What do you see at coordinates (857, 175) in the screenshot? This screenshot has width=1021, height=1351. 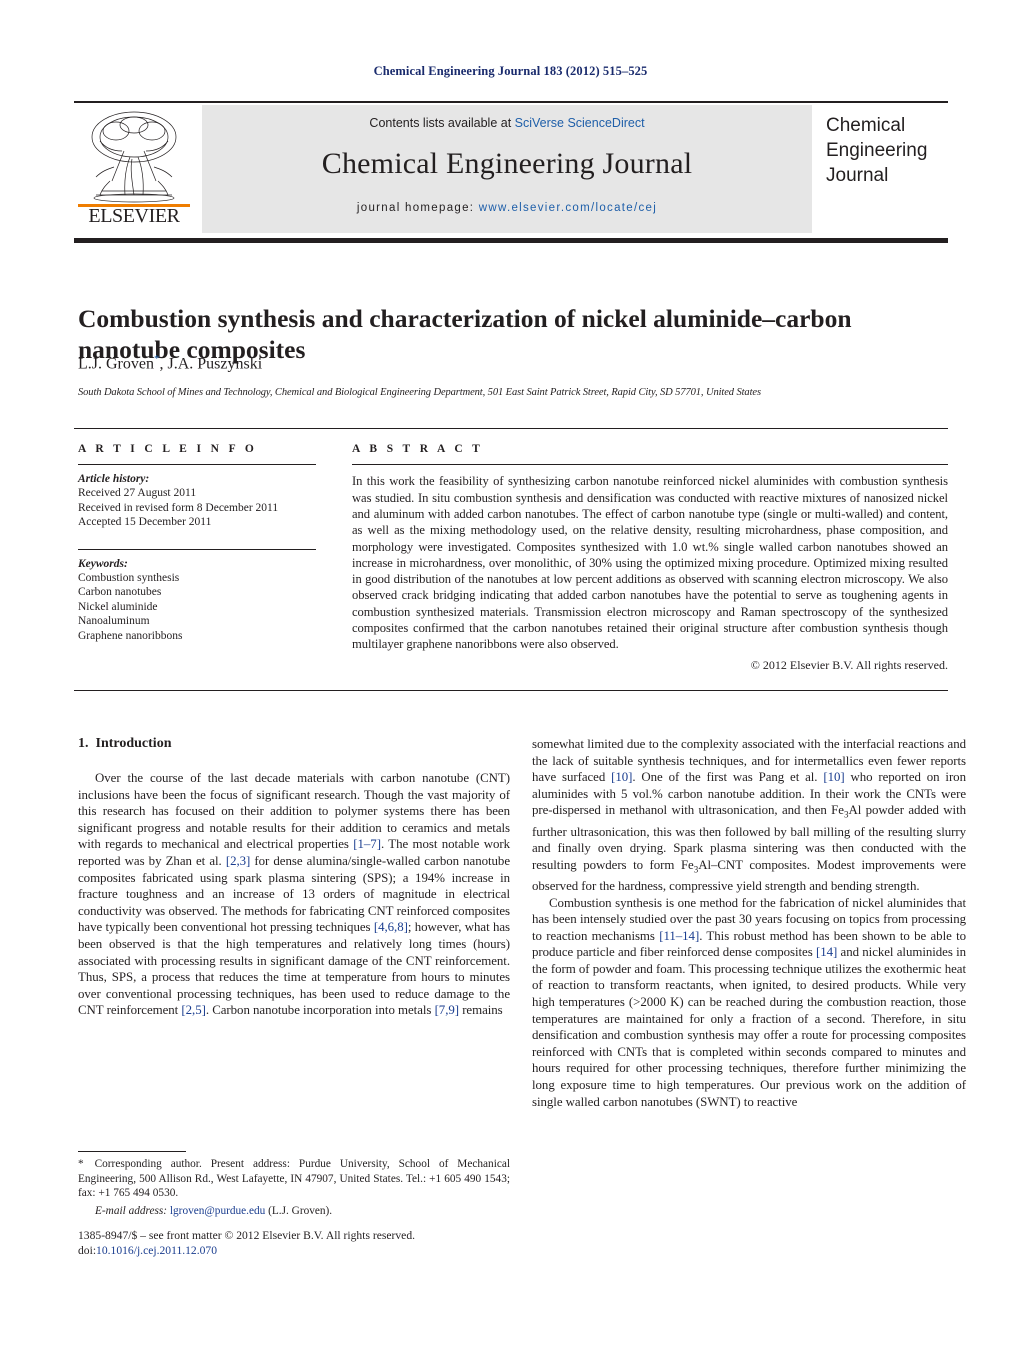 I see `cover-title-line-3: Journal` at bounding box center [857, 175].